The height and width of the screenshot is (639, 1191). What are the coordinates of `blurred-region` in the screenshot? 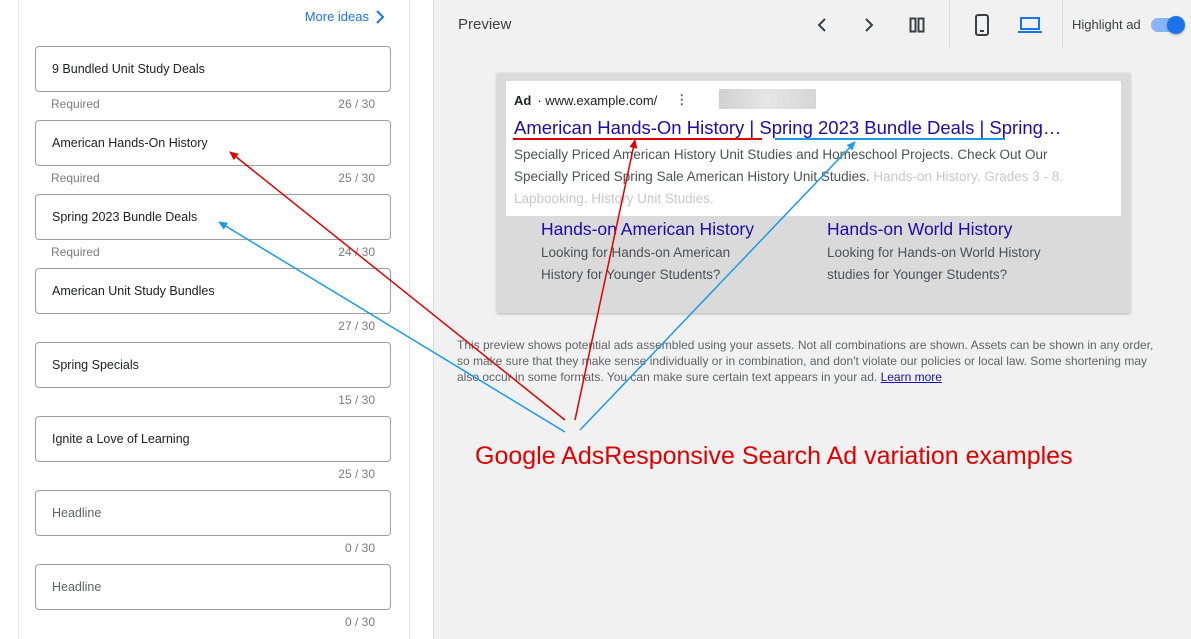 It's located at (767, 99).